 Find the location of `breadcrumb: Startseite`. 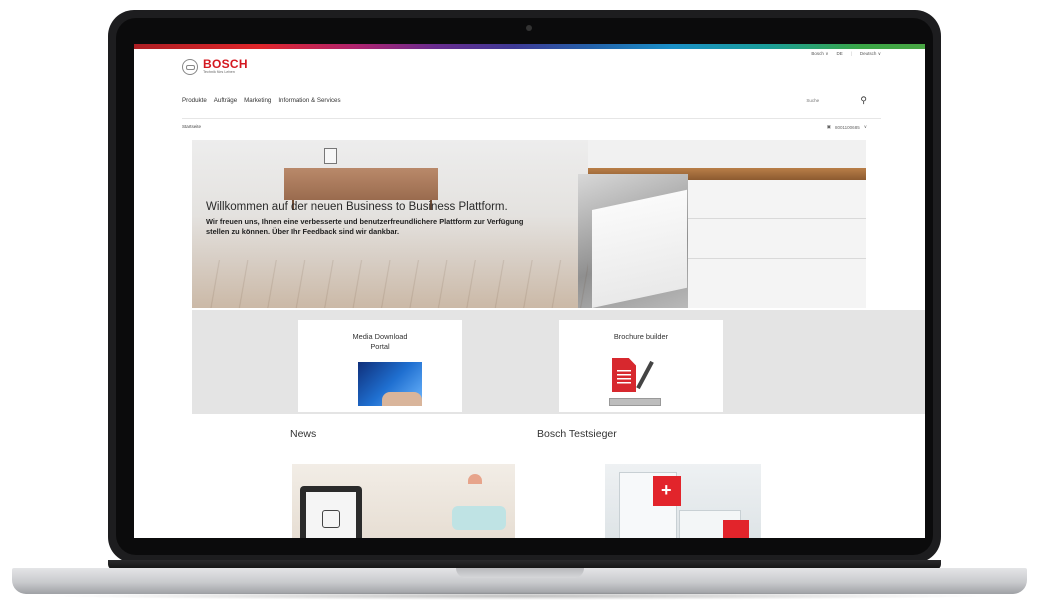

breadcrumb: Startseite is located at coordinates (191, 126).